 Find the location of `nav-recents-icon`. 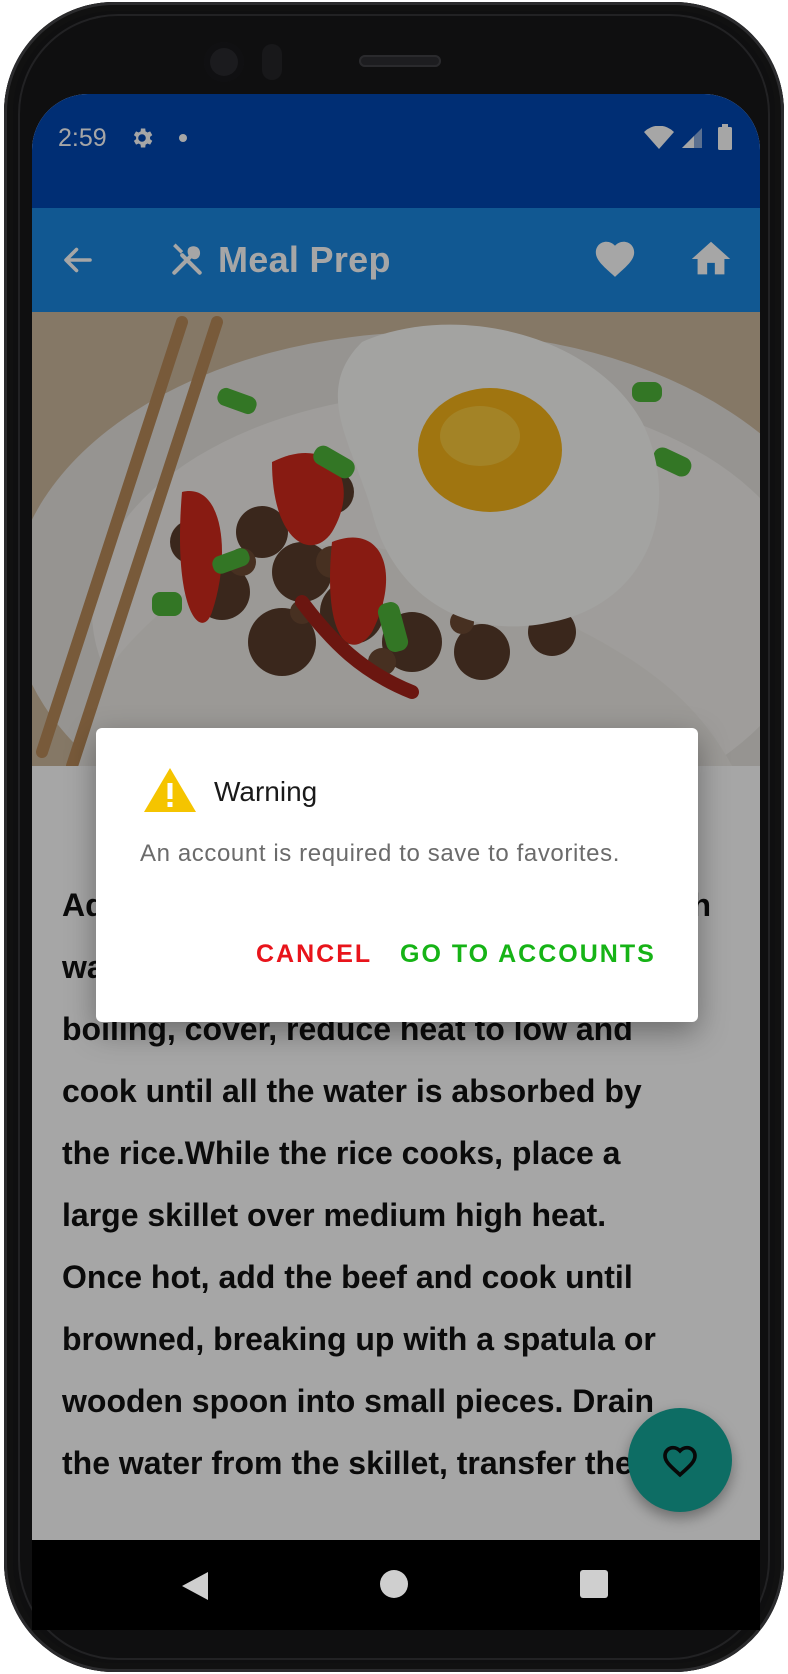

nav-recents-icon is located at coordinates (594, 1584).